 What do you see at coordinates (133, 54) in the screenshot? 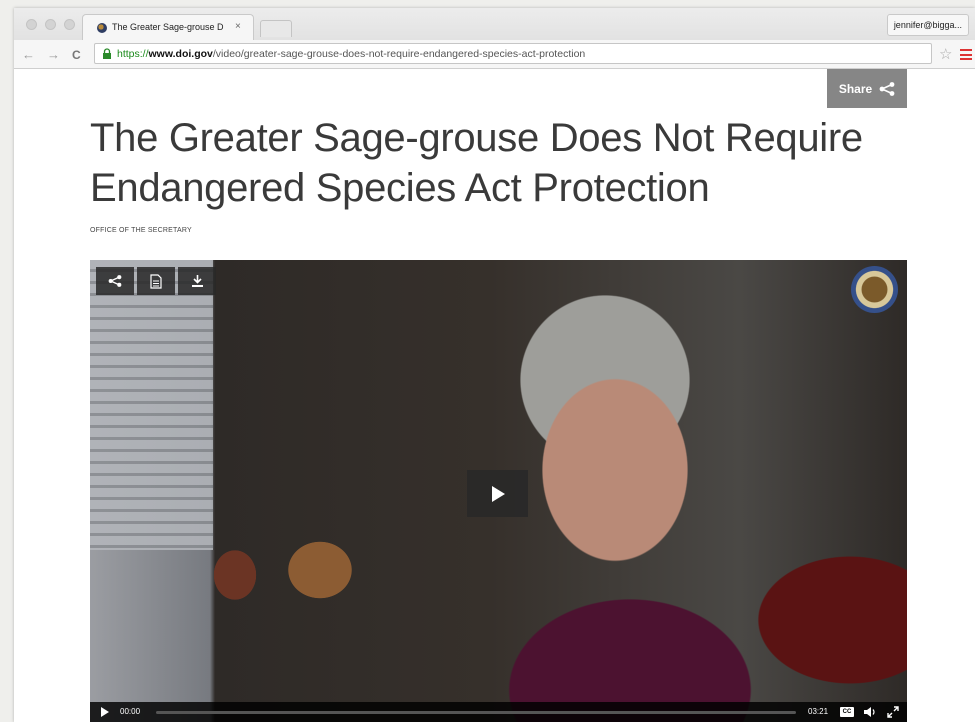
I see `url-scheme: https://` at bounding box center [133, 54].